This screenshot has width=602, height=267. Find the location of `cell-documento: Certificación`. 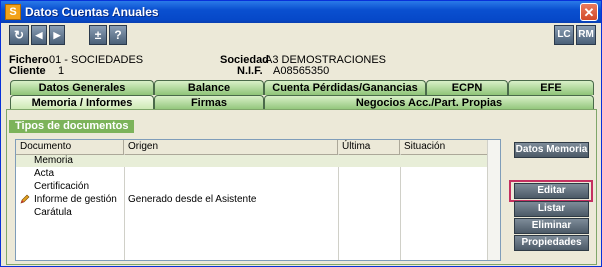

cell-documento: Certificación is located at coordinates (62, 186).